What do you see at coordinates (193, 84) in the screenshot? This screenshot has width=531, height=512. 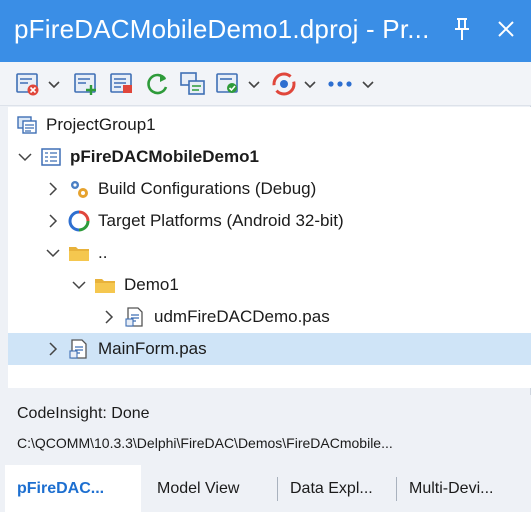 I see `build-icon` at bounding box center [193, 84].